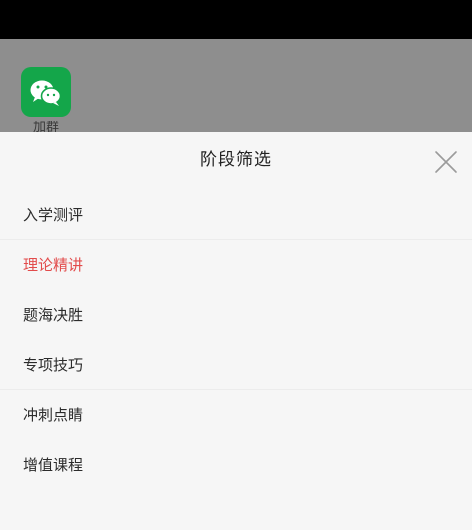  What do you see at coordinates (53, 315) in the screenshot?
I see `menu-item-label: 题海决胜` at bounding box center [53, 315].